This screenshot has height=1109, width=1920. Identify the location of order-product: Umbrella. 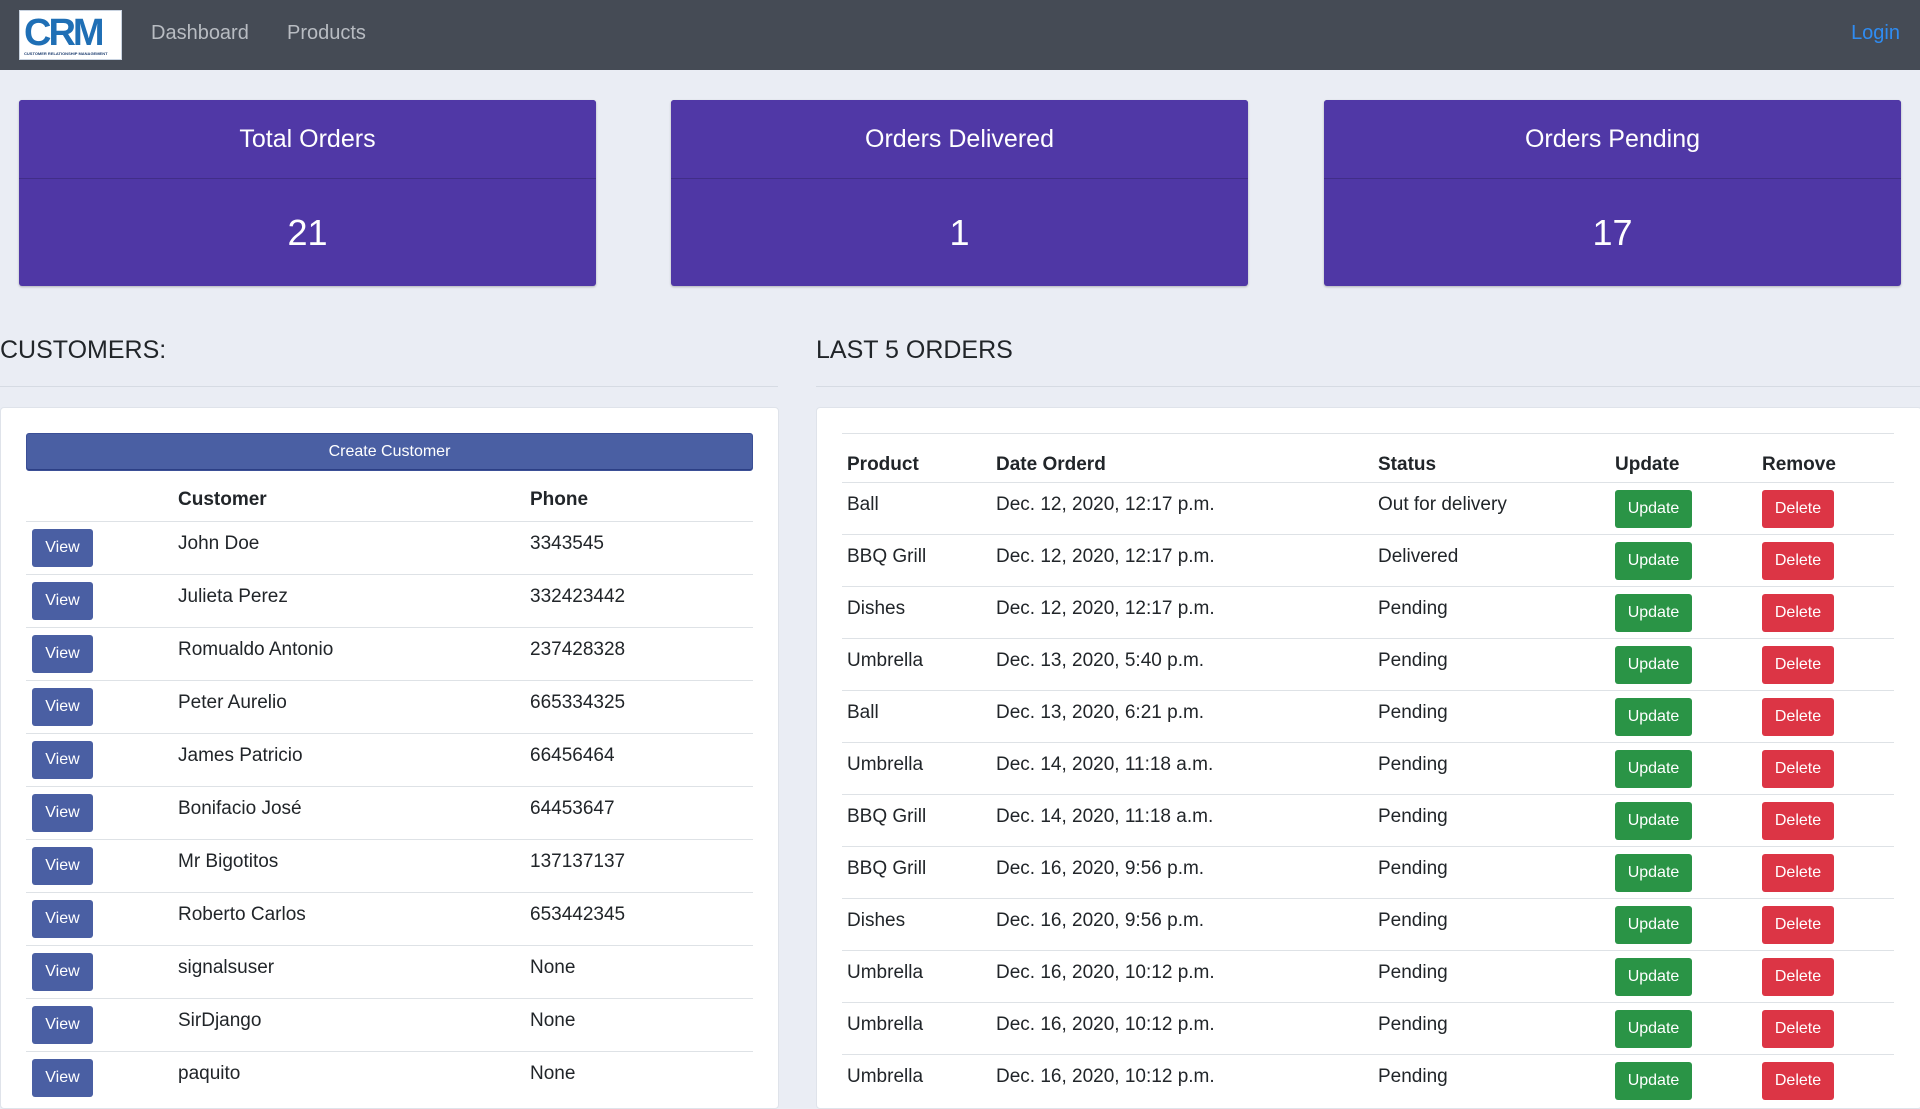
(916, 1080).